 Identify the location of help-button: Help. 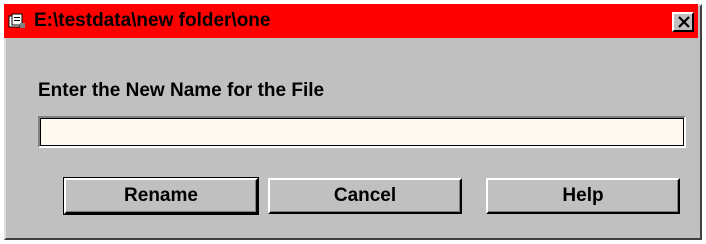
(583, 196).